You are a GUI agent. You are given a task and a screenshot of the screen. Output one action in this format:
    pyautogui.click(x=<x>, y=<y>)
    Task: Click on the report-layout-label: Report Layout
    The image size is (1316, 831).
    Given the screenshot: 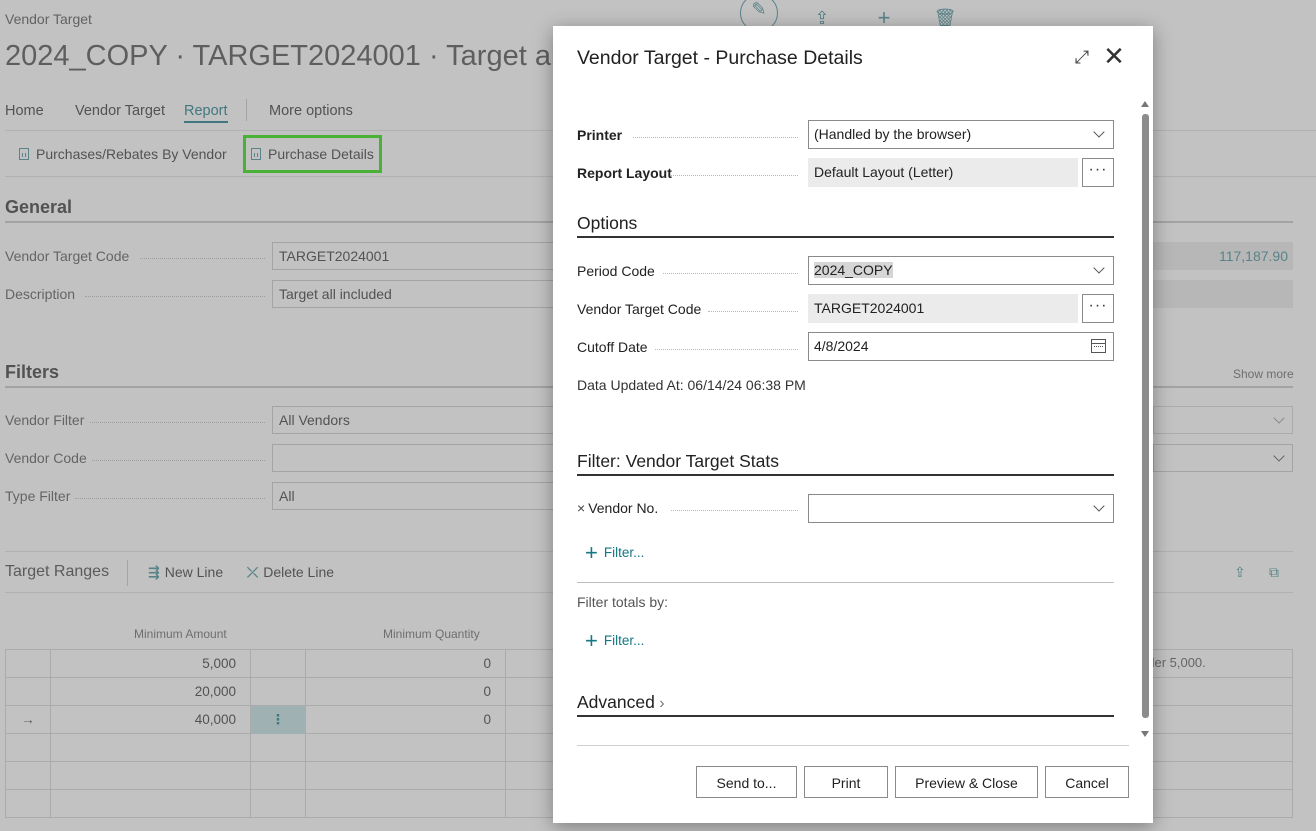 What is the action you would take?
    pyautogui.click(x=624, y=173)
    